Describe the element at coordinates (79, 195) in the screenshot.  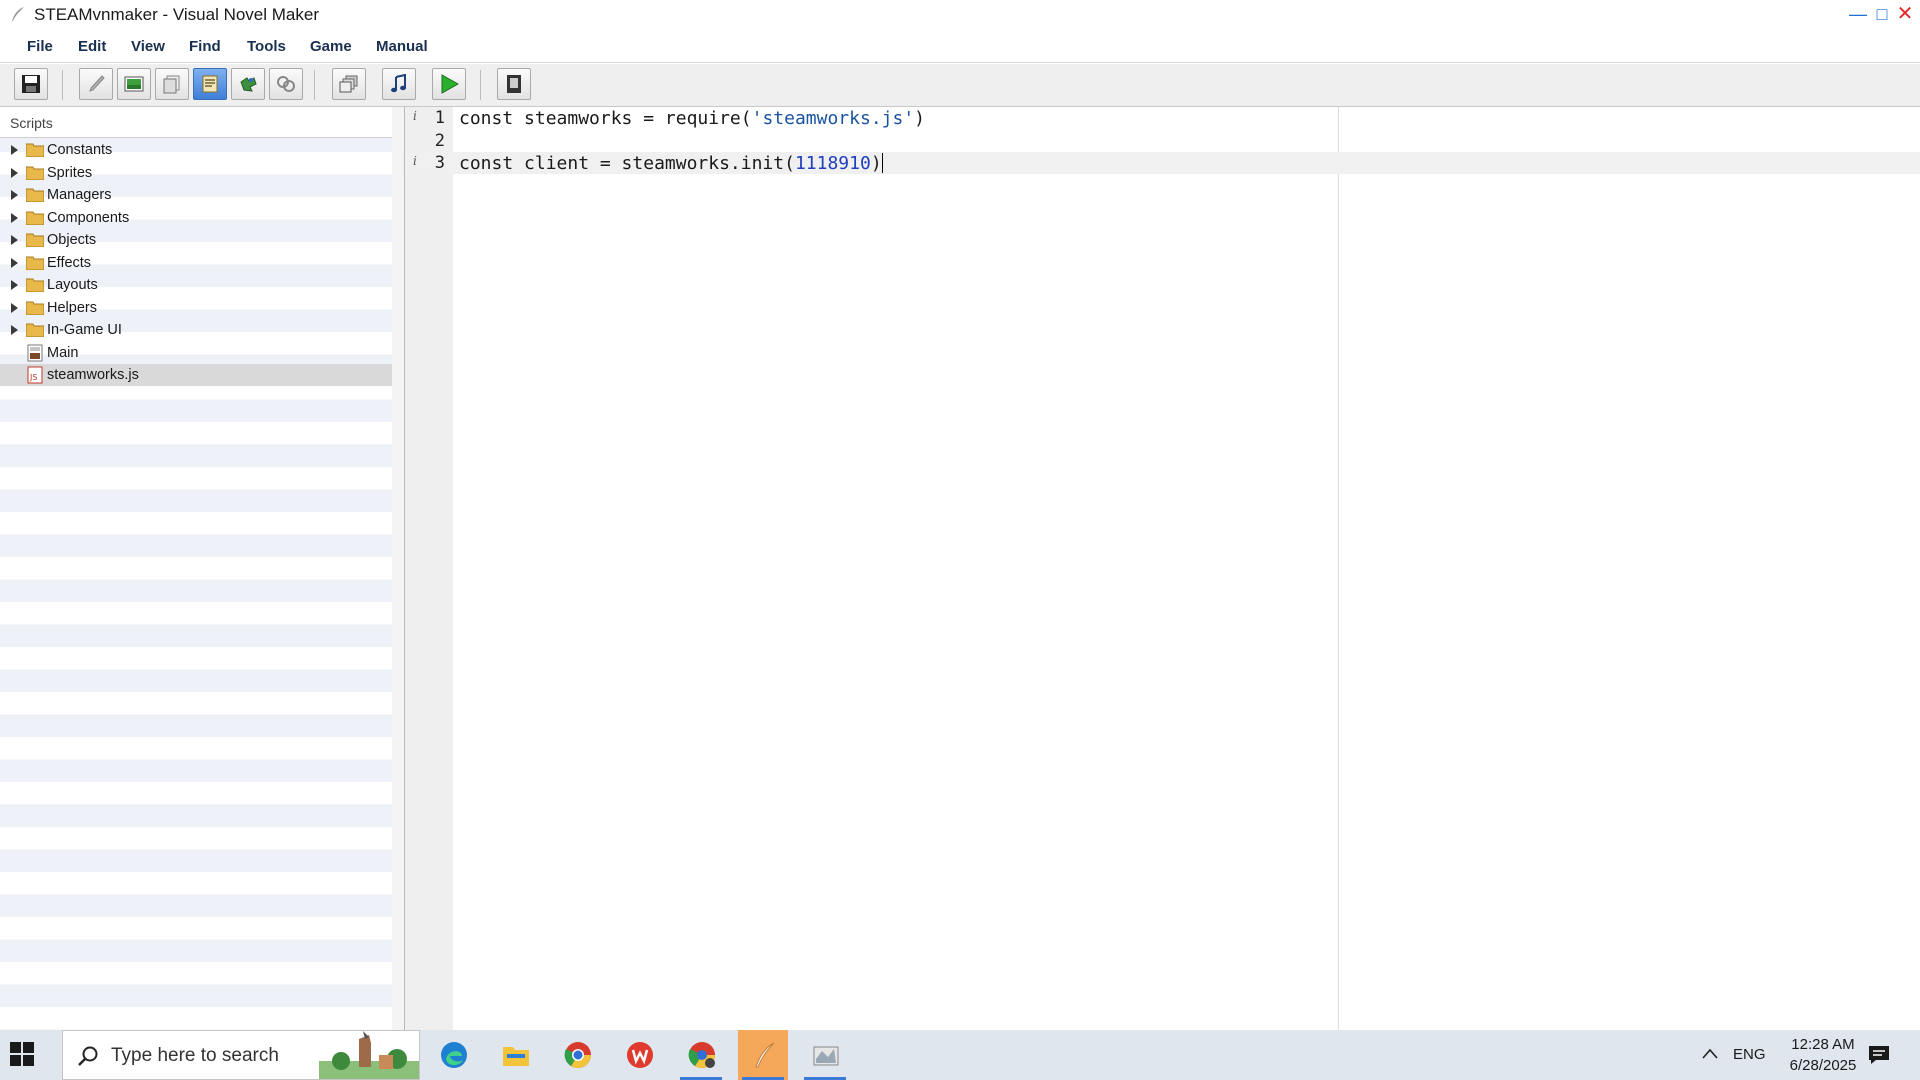
I see `tree-label: Managers` at that location.